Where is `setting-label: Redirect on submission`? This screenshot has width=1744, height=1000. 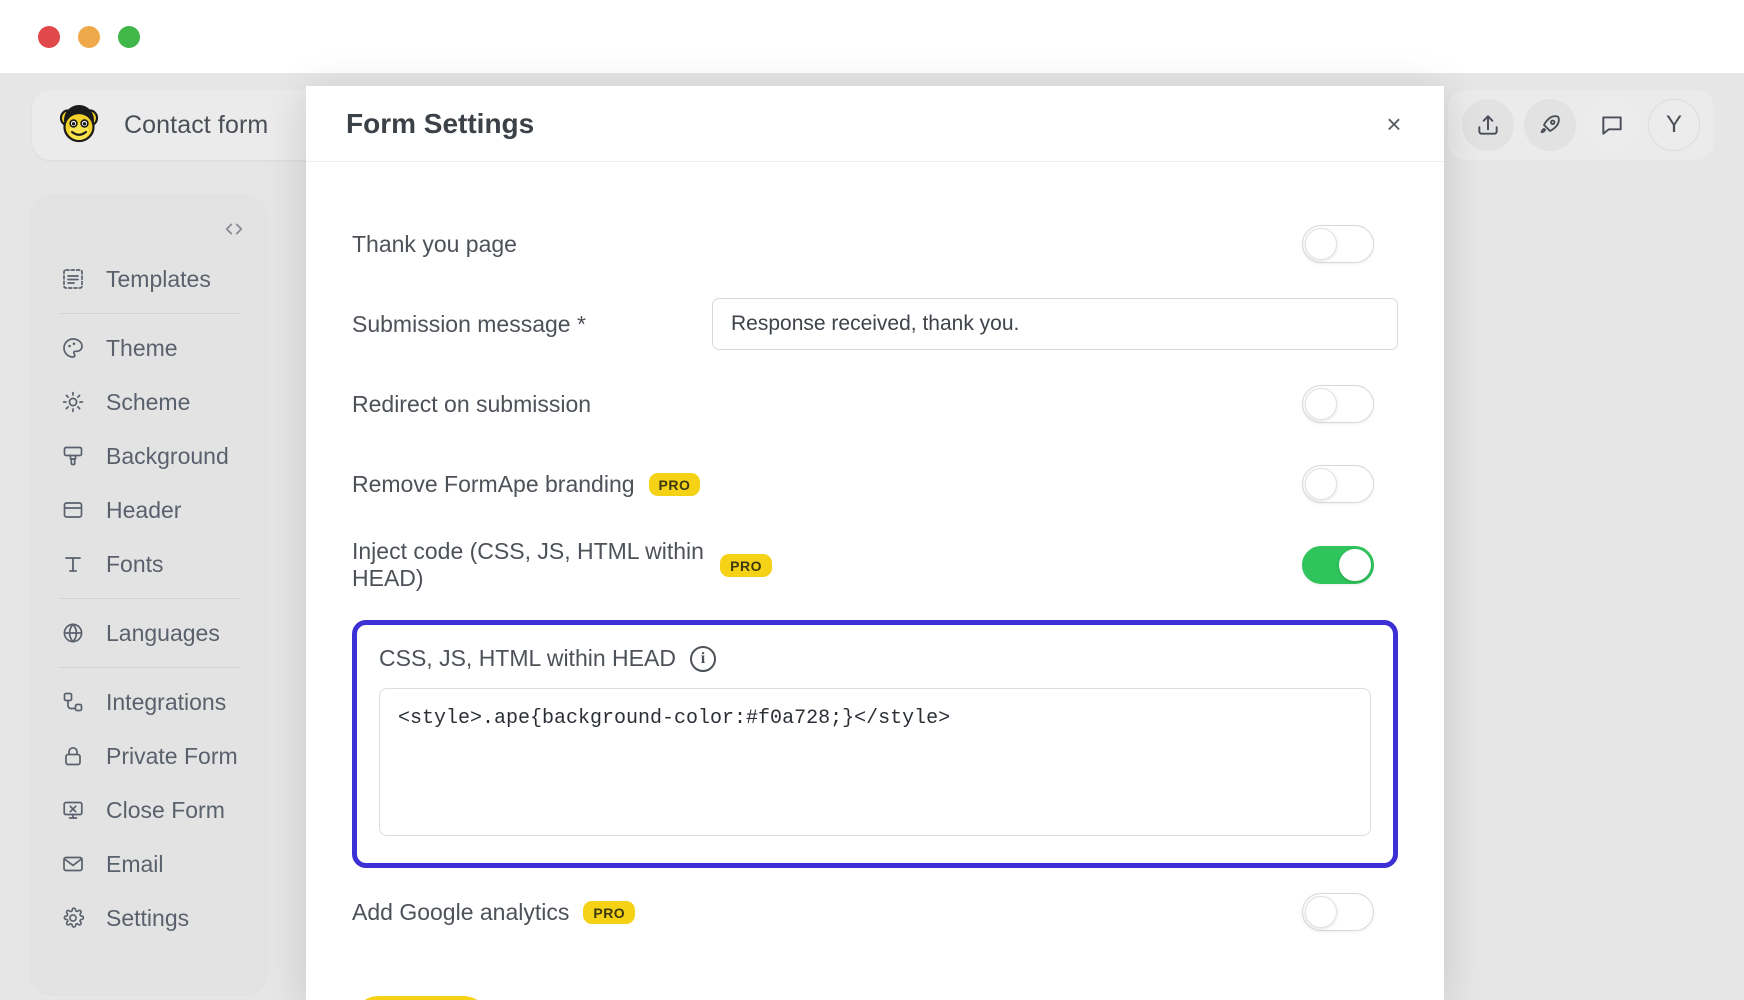 setting-label: Redirect on submission is located at coordinates (472, 403).